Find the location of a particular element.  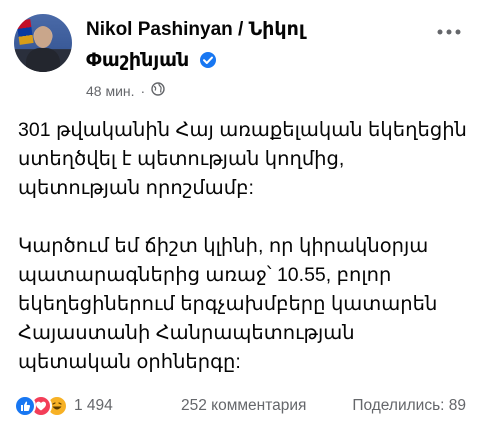

post-meta: 48 мин. · is located at coordinates (125, 90).